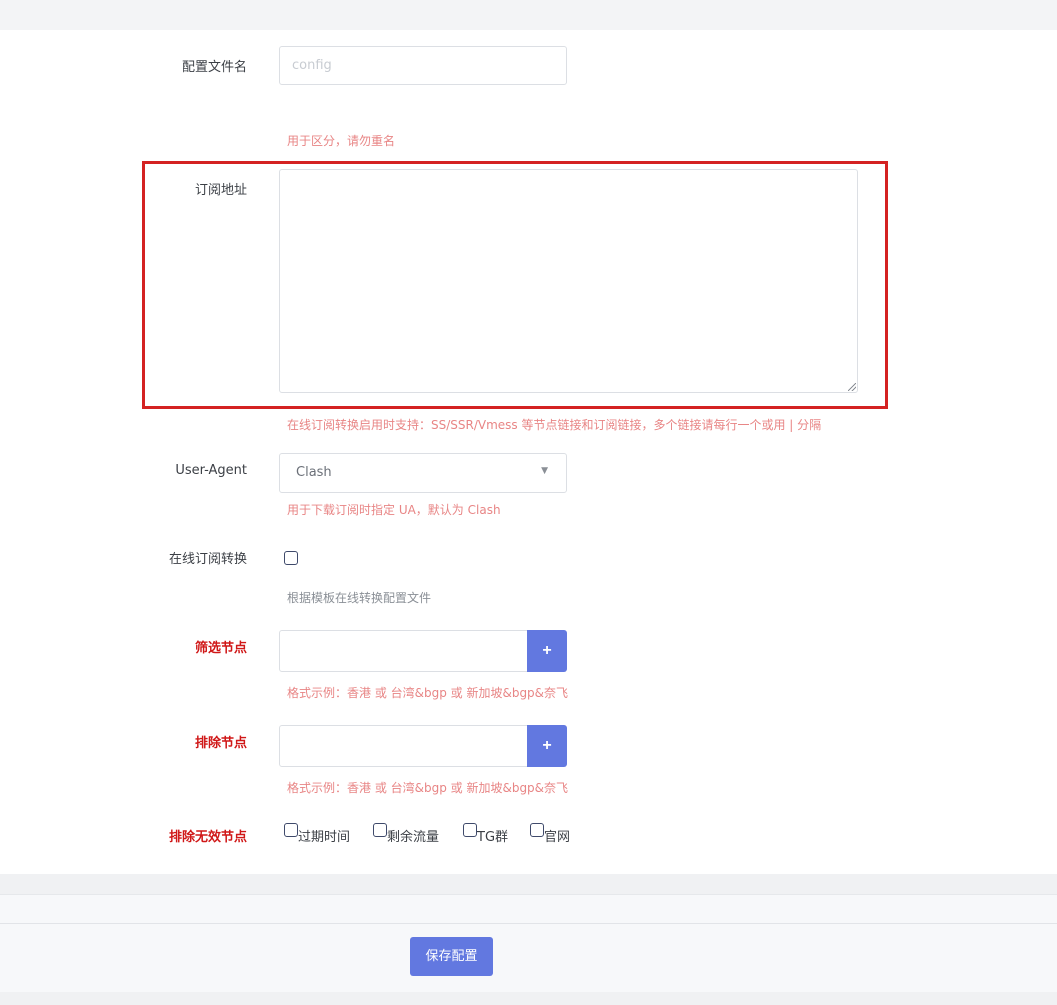 The width and height of the screenshot is (1057, 1005). Describe the element at coordinates (211, 470) in the screenshot. I see `user-agent-label: User-Agent` at that location.